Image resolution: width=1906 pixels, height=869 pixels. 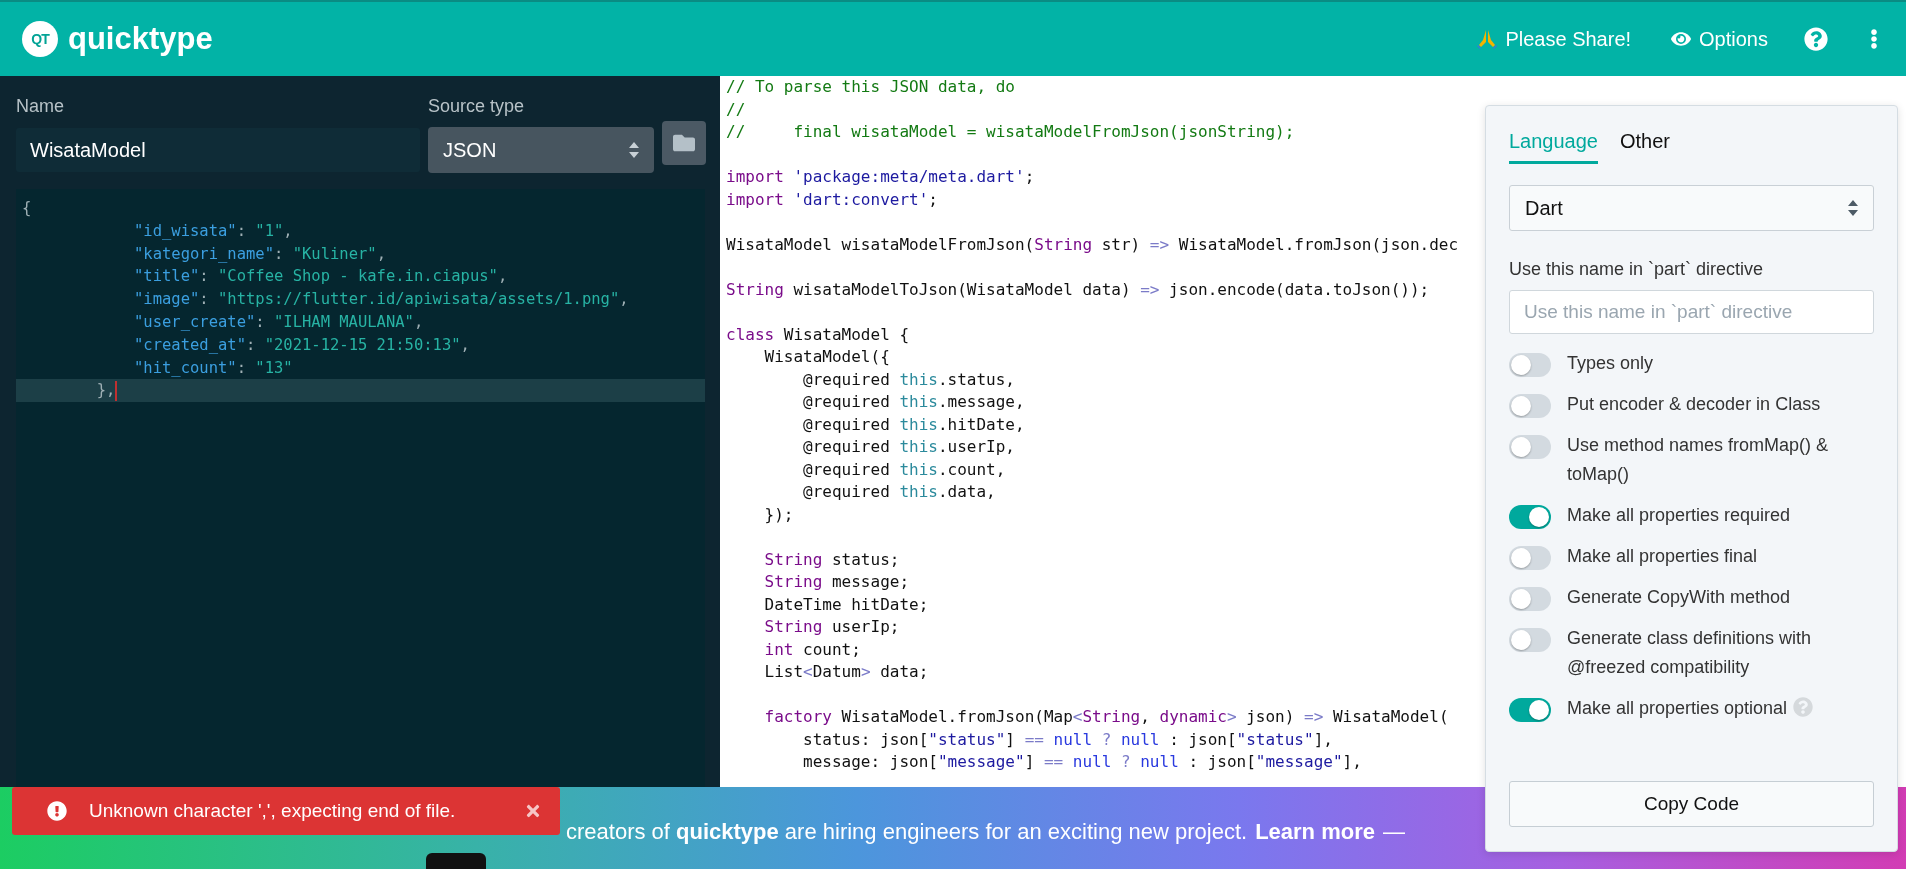 I want to click on code-line: String wisataModelToJson(WisataModel data) => json.encode(data.toJson());, so click(x=1078, y=289).